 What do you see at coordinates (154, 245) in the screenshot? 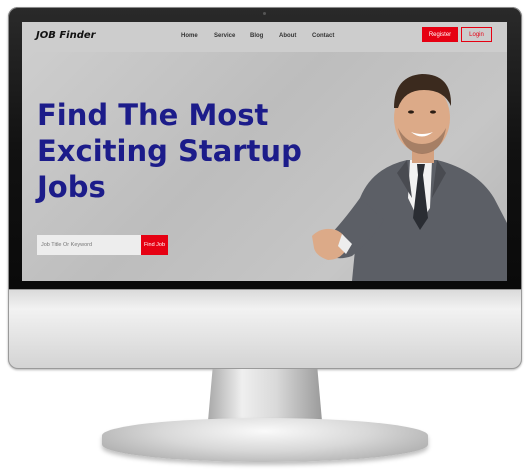
I see `find-job-button: Find Job` at bounding box center [154, 245].